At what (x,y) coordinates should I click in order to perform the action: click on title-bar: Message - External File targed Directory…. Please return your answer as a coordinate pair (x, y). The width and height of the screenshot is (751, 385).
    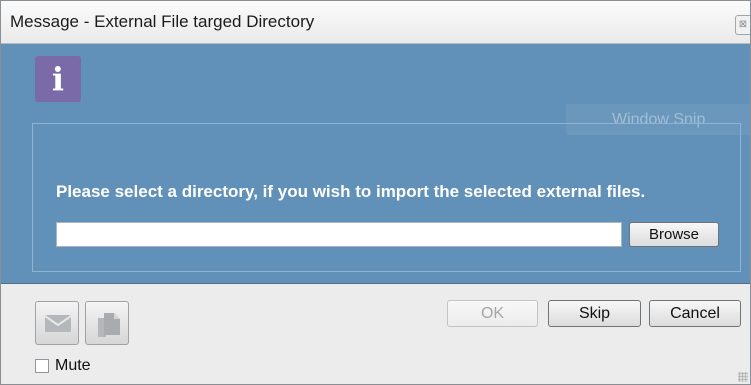
    Looking at the image, I should click on (375, 22).